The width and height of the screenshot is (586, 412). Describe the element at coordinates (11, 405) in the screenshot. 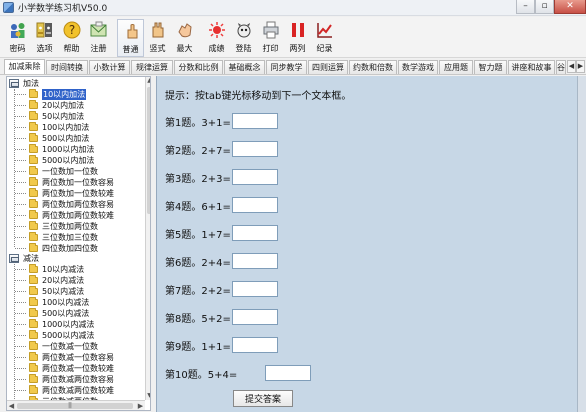

I see `scroll-left-arrow: ◀` at that location.